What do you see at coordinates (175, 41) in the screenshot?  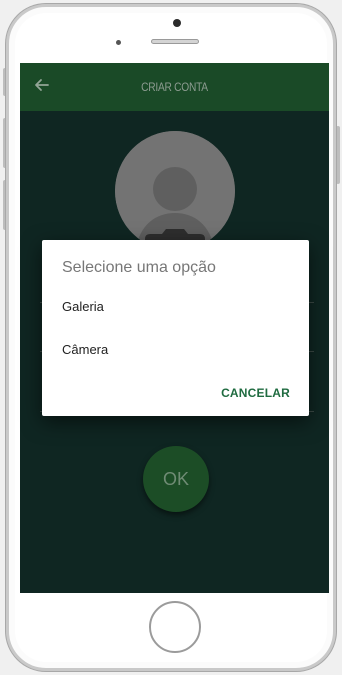 I see `earpiece-speaker` at bounding box center [175, 41].